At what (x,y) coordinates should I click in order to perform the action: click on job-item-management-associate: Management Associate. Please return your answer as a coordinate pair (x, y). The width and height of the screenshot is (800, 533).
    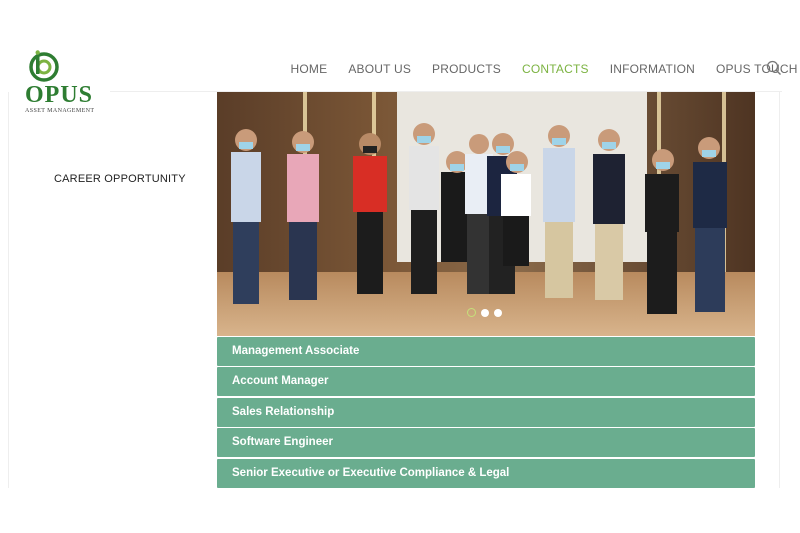
    Looking at the image, I should click on (486, 351).